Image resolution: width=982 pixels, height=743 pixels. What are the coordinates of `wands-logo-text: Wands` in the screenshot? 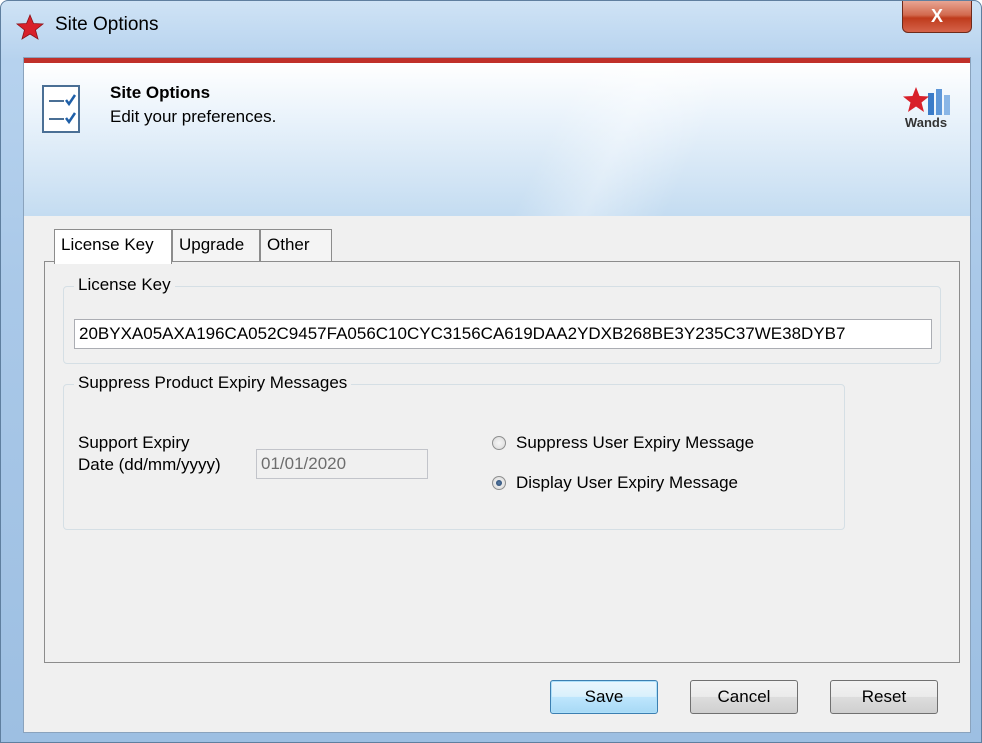 It's located at (926, 122).